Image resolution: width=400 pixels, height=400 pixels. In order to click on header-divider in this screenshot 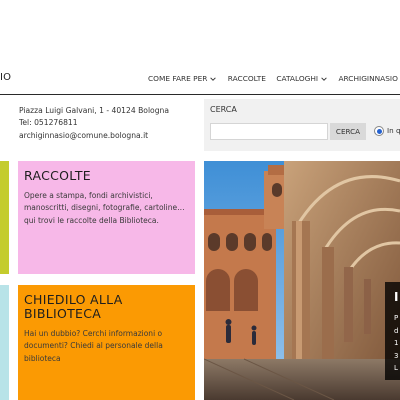, I will do `click(200, 94)`.